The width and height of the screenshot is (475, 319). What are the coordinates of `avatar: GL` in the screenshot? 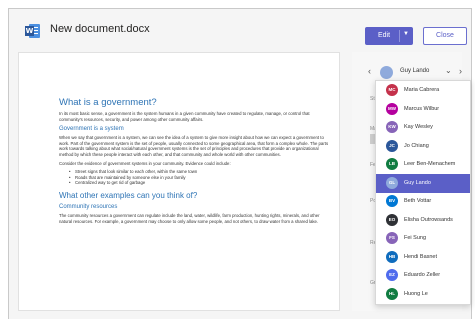 It's located at (392, 182).